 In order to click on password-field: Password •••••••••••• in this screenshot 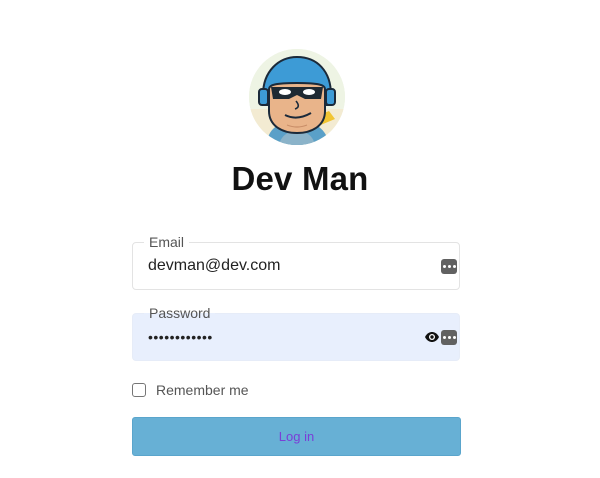, I will do `click(296, 333)`.